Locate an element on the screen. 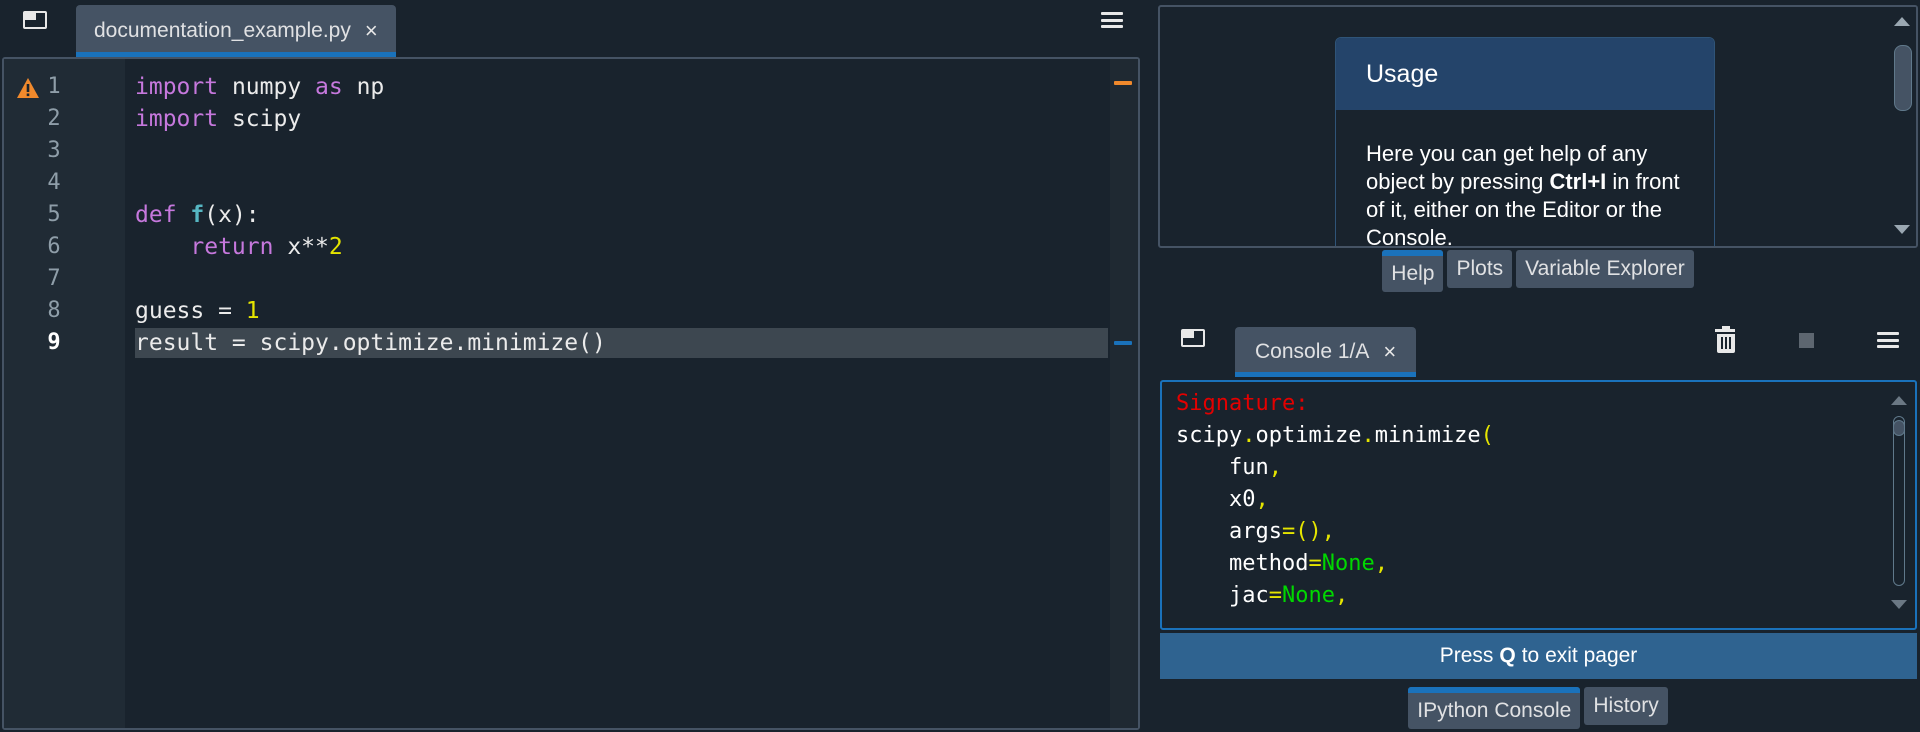 The image size is (1920, 732). tab-history: History is located at coordinates (1626, 706).